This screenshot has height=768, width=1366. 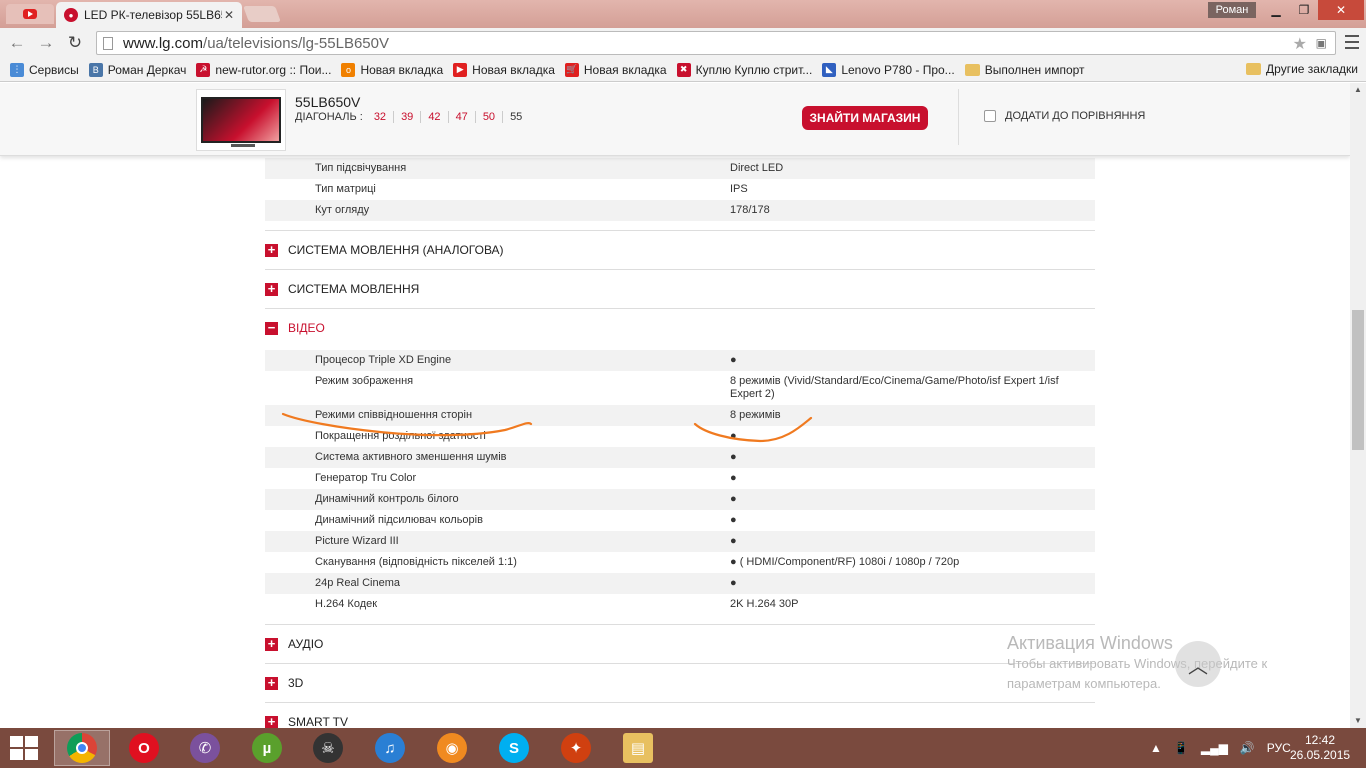 I want to click on tab-youtube, so click(x=30, y=14).